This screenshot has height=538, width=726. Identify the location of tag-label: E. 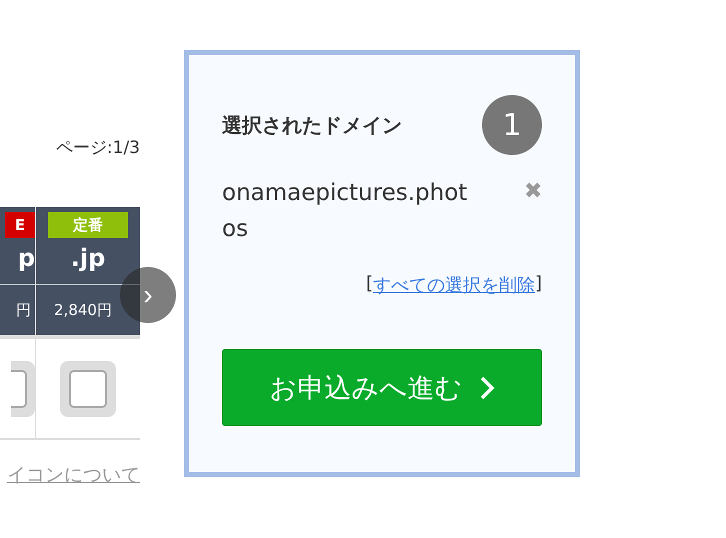
(20, 225).